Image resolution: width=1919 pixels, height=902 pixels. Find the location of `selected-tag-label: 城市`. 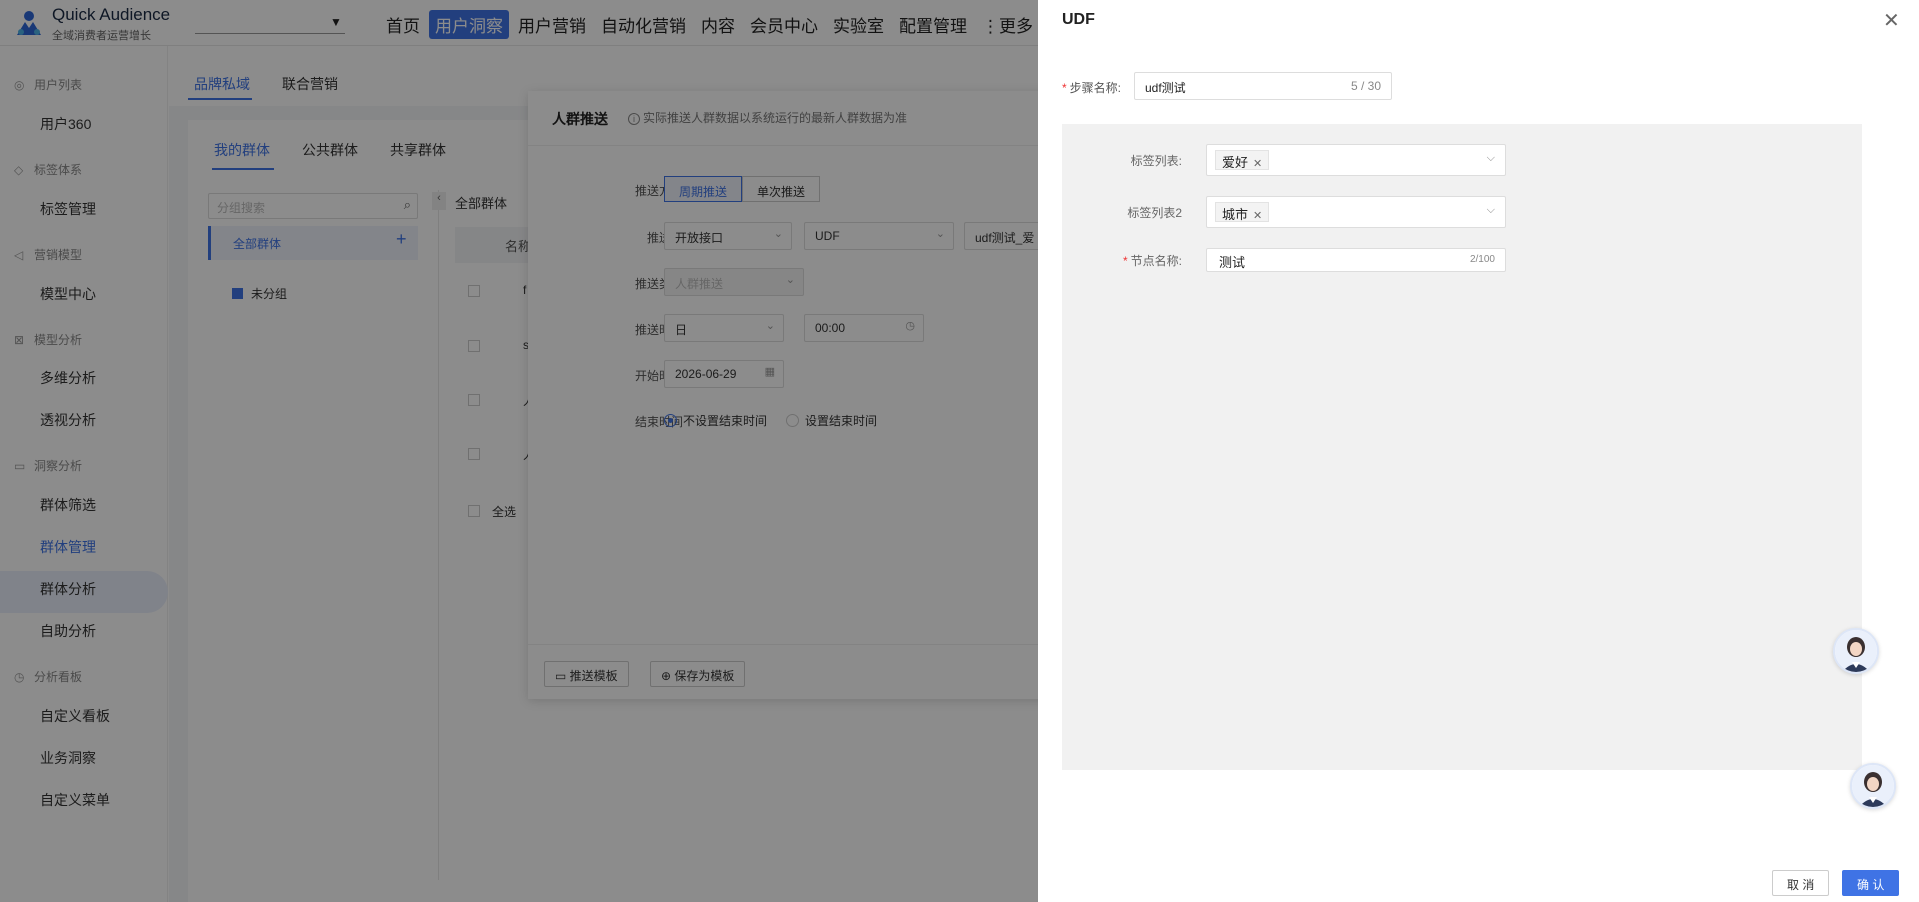

selected-tag-label: 城市 is located at coordinates (1235, 214).